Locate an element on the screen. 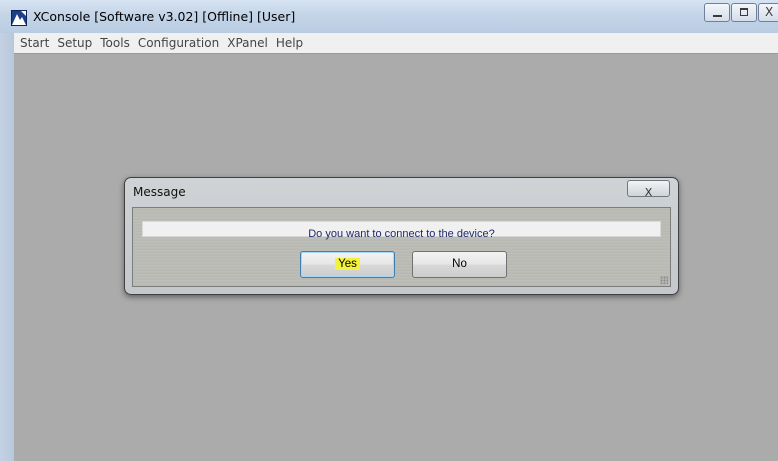 This screenshot has height=461, width=778. menu-configuration: Configuration is located at coordinates (178, 43).